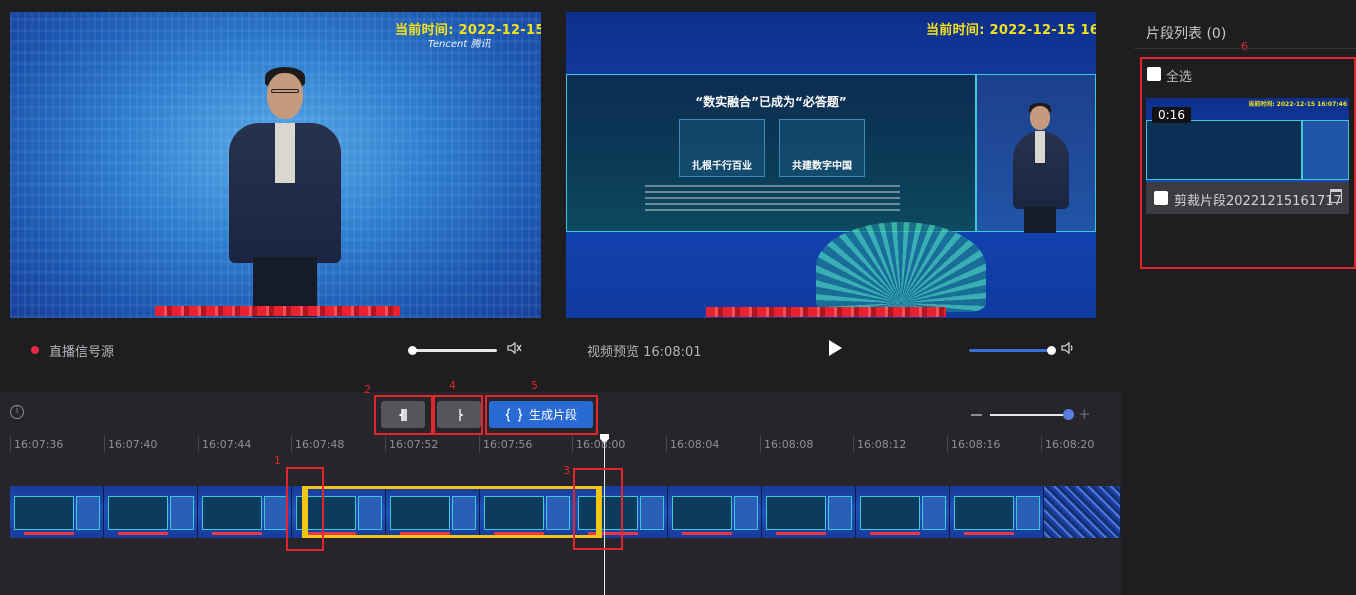  I want to click on select-all-checkbox, so click(1154, 74).